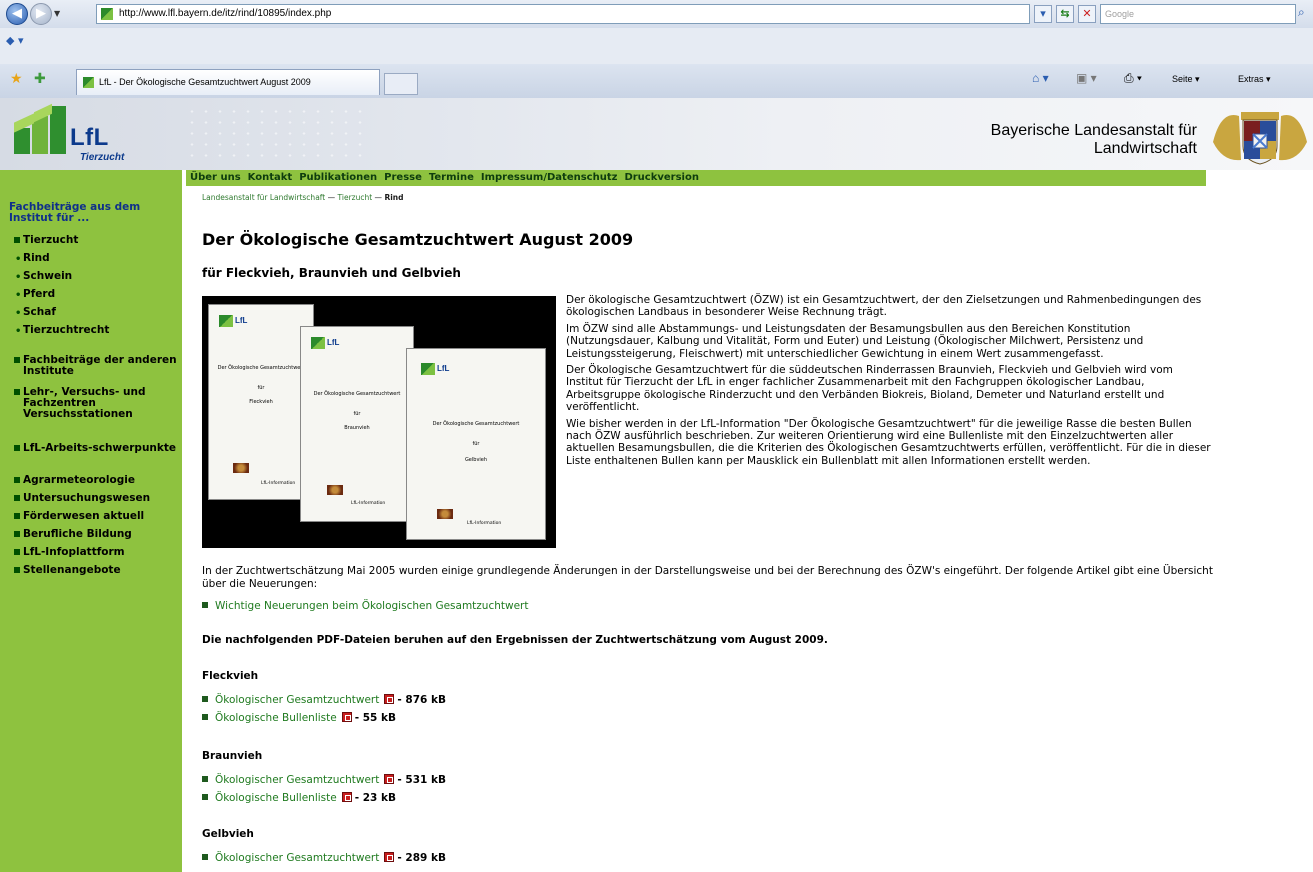  What do you see at coordinates (331, 273) in the screenshot?
I see `page-subtitle: für Fleckvieh, Braunvieh und Gelbvieh` at bounding box center [331, 273].